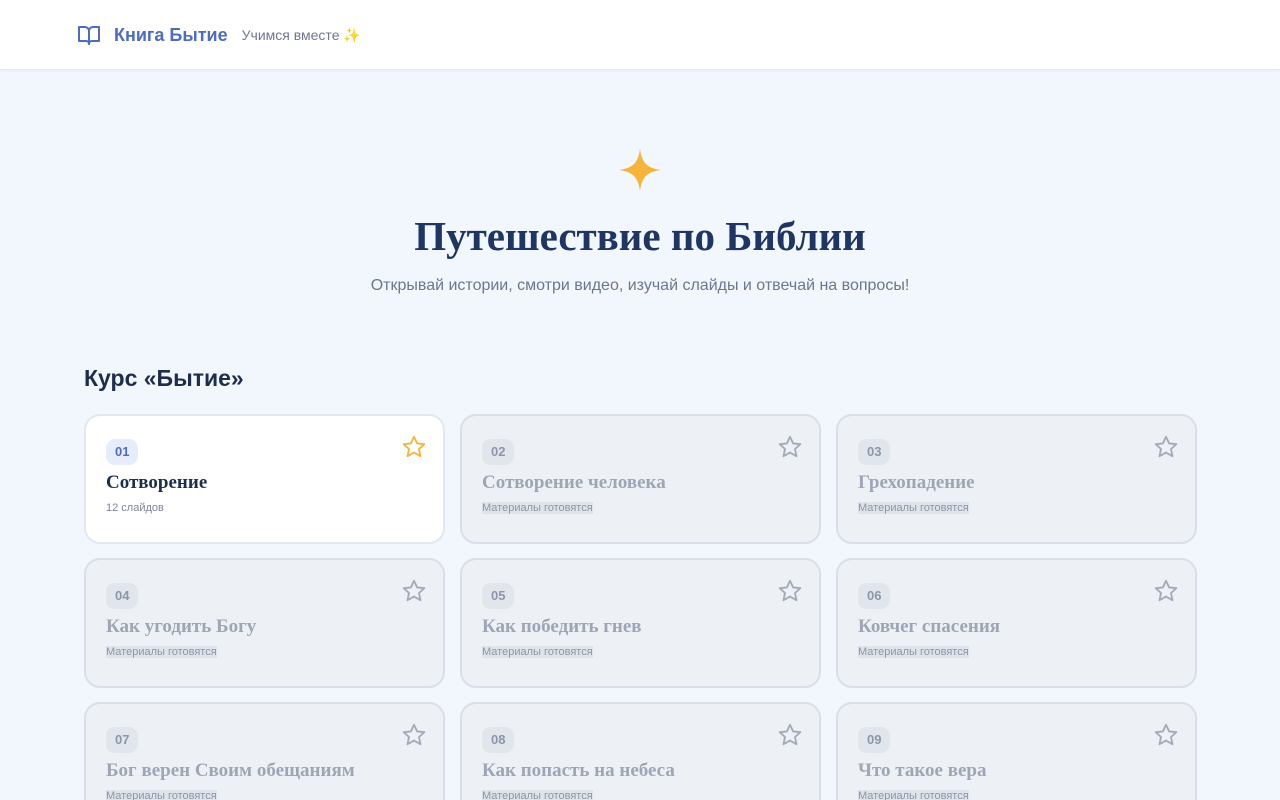 The width and height of the screenshot is (1280, 800). I want to click on lesson-number: 08, so click(498, 740).